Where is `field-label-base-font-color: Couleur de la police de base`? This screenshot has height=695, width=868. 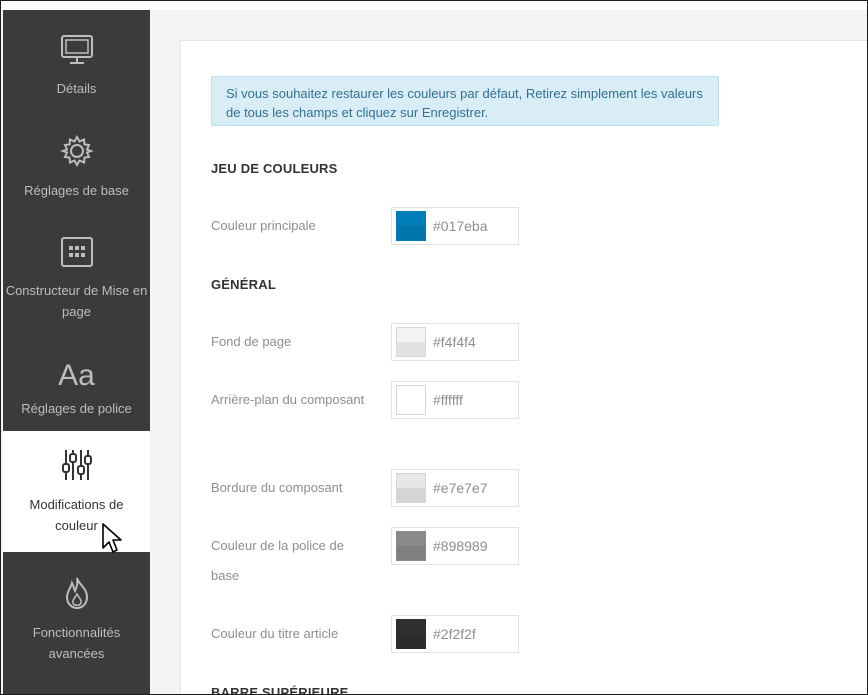 field-label-base-font-color: Couleur de la police de base is located at coordinates (277, 560).